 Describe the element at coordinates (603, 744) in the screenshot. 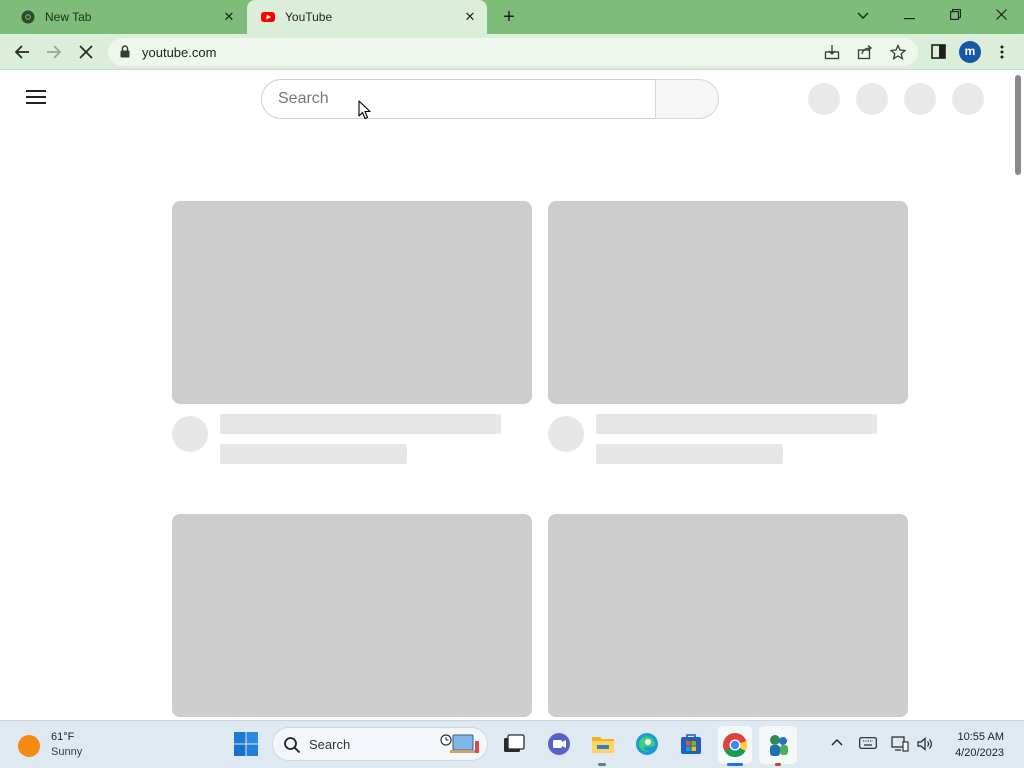

I see `file-explorer-icon` at that location.